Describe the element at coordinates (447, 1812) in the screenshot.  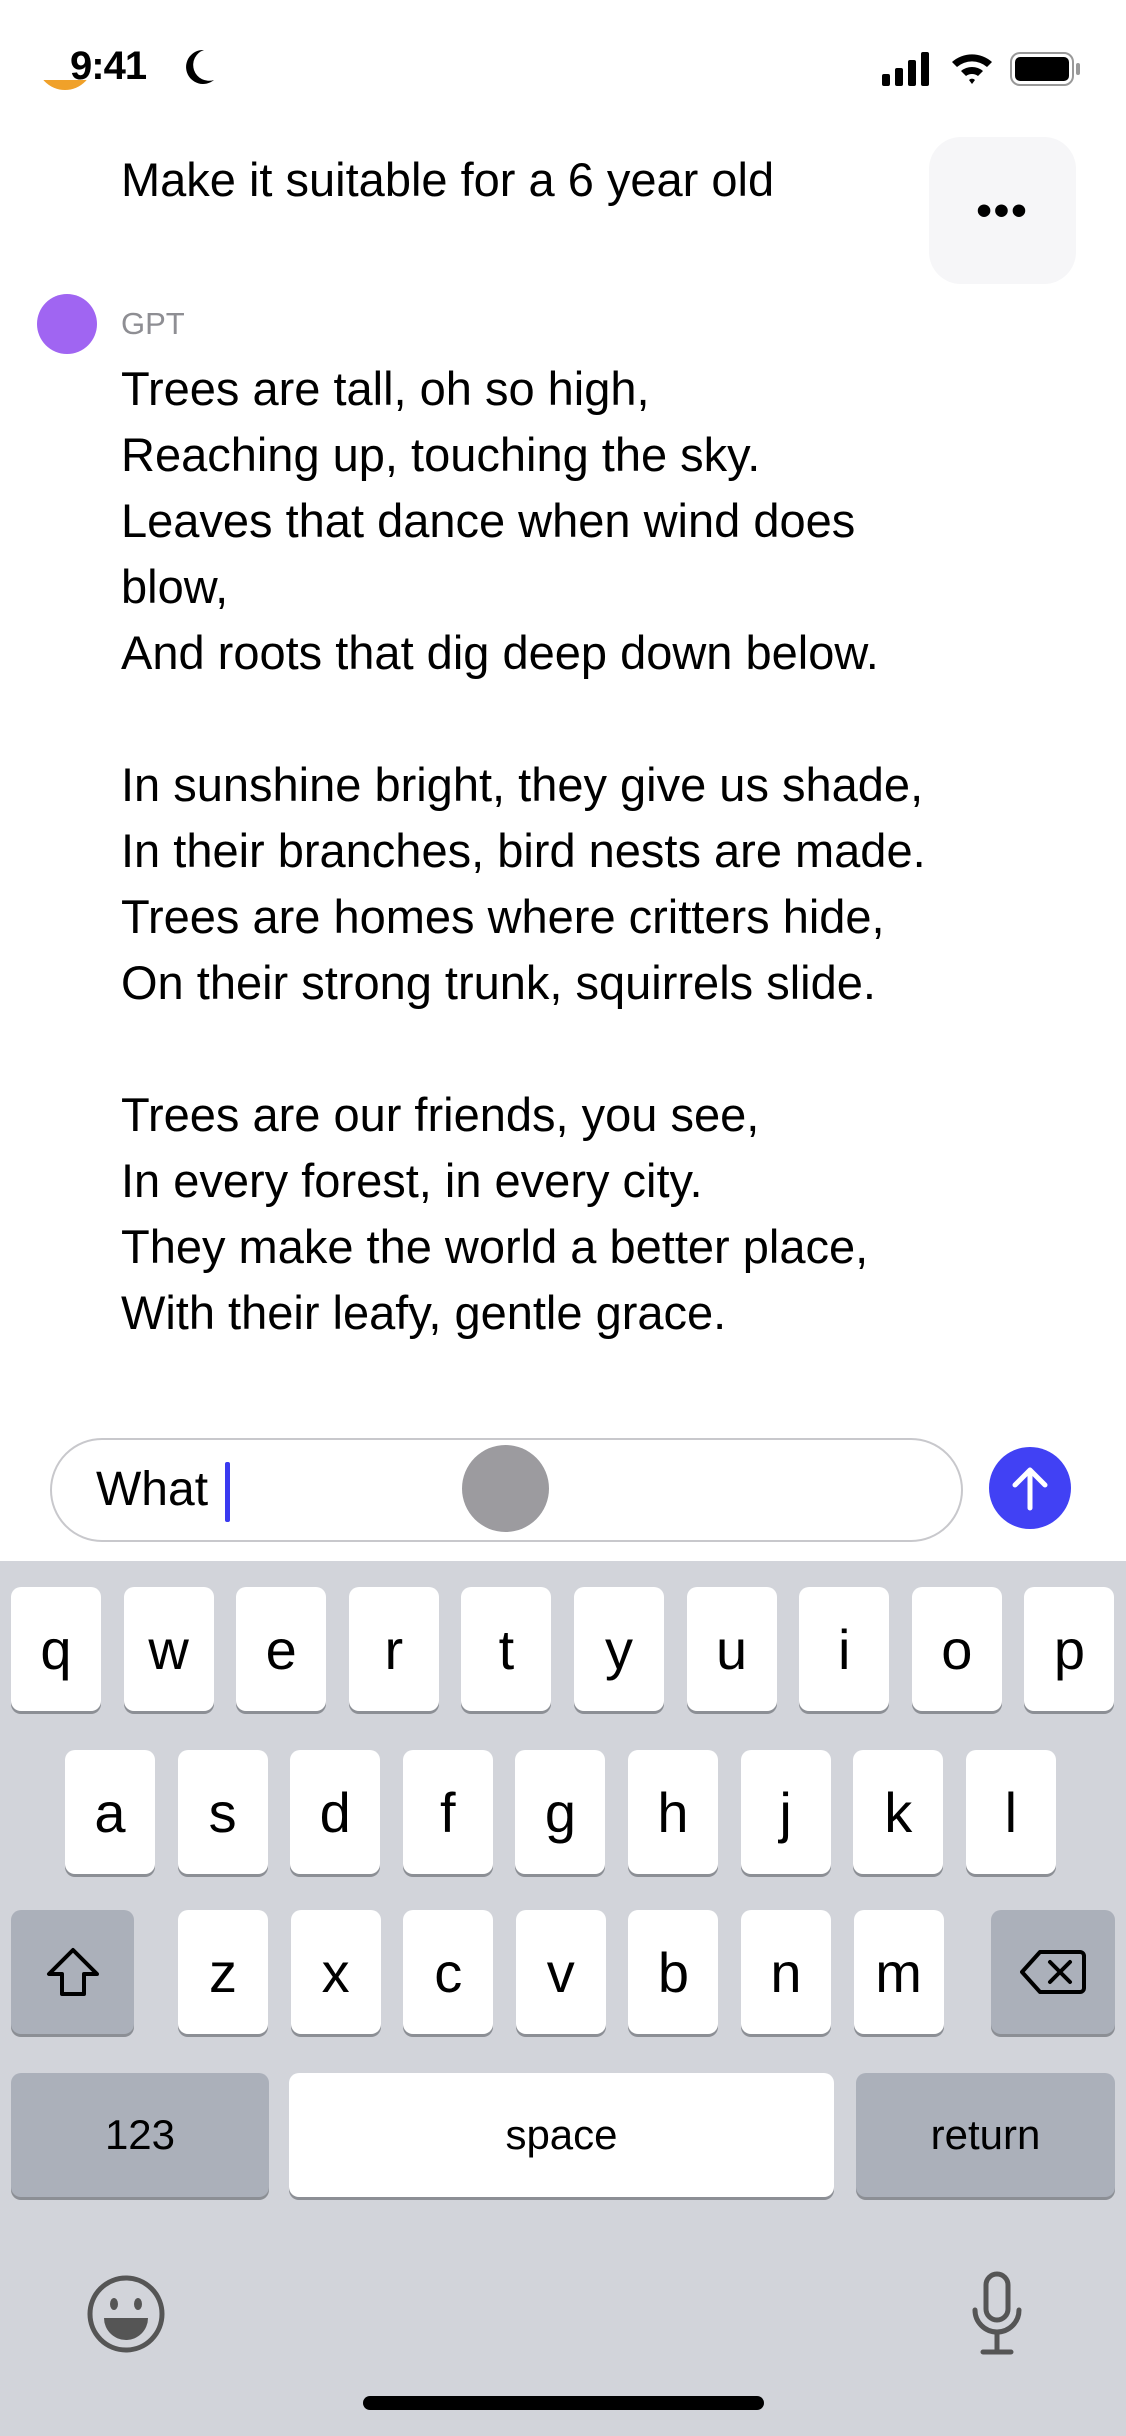
I see `key-f: f` at that location.